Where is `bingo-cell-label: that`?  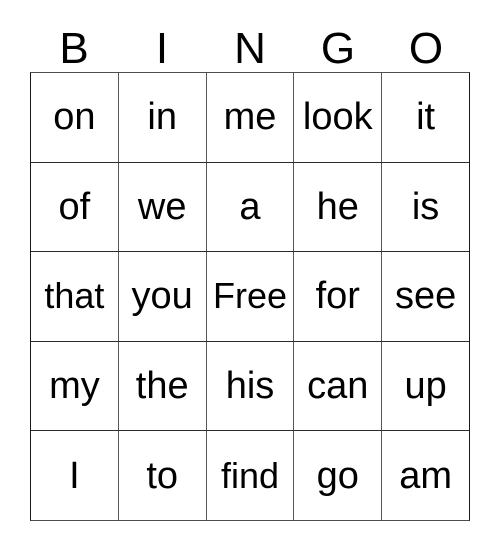 bingo-cell-label: that is located at coordinates (74, 296).